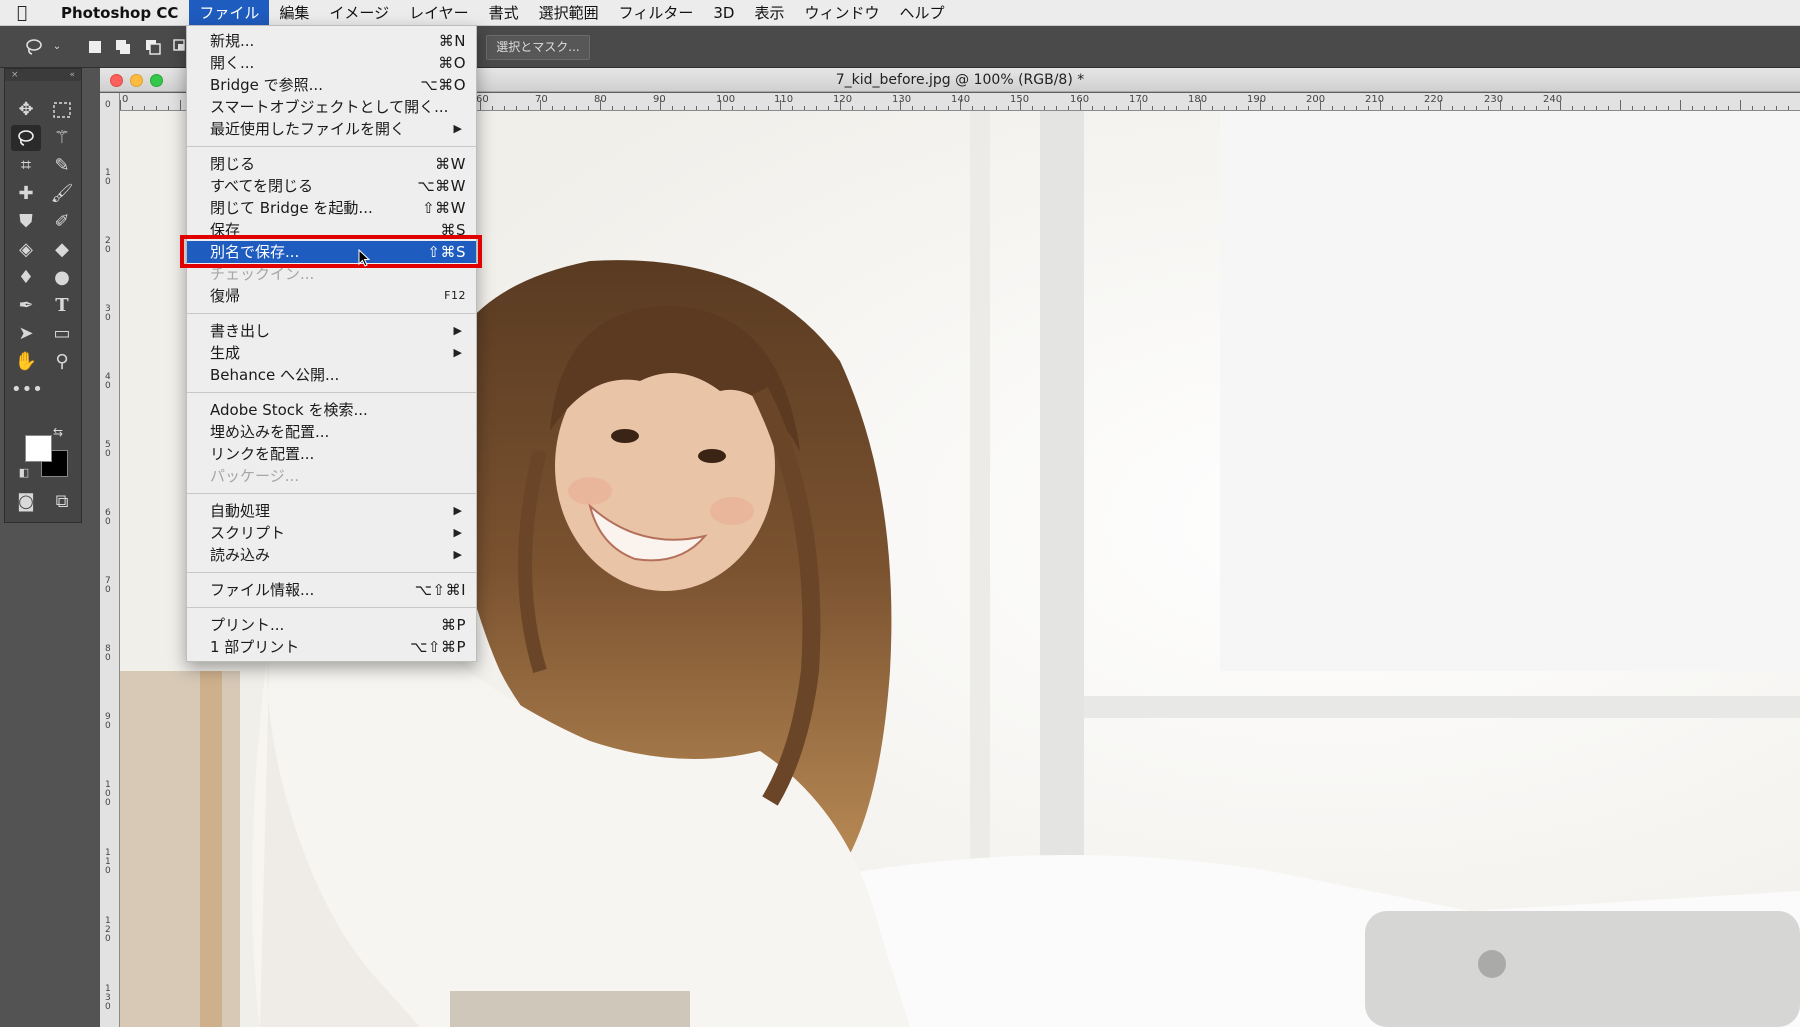 The width and height of the screenshot is (1800, 1027). What do you see at coordinates (26, 110) in the screenshot?
I see `move-tool-icon: ✥` at bounding box center [26, 110].